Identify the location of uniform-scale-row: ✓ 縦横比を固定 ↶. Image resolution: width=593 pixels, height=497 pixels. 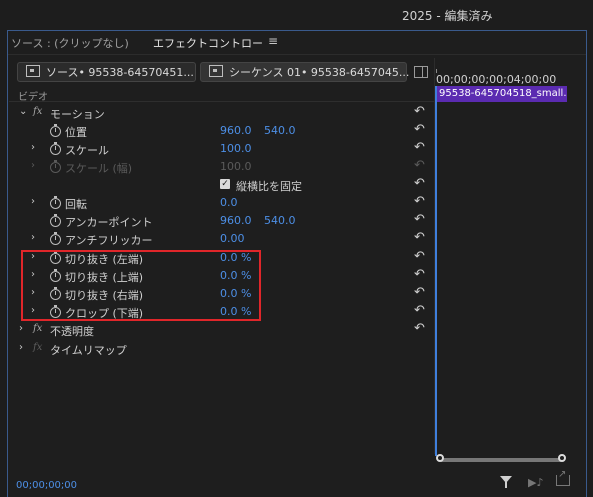
(222, 185).